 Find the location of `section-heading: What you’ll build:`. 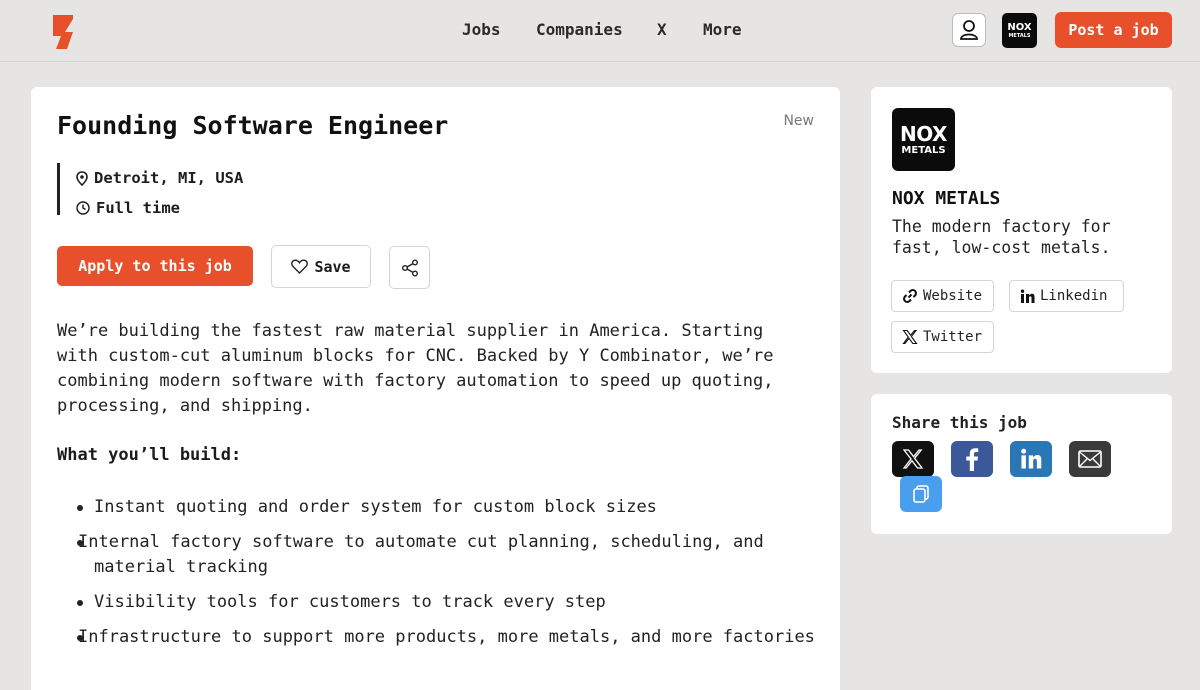

section-heading: What you’ll build: is located at coordinates (149, 455).